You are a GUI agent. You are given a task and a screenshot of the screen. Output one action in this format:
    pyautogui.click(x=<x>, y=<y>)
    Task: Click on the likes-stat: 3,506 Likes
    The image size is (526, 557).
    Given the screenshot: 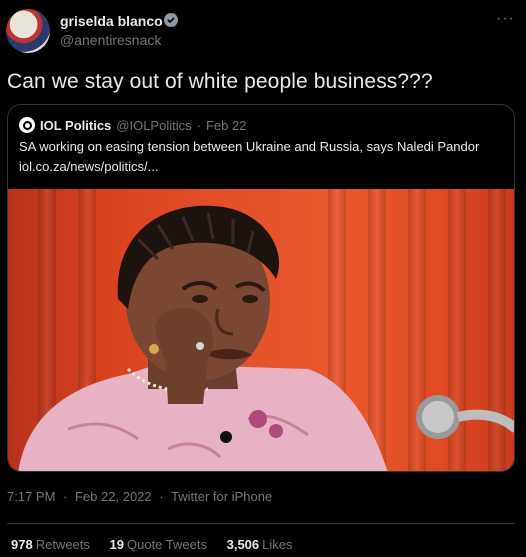 What is the action you would take?
    pyautogui.click(x=260, y=544)
    